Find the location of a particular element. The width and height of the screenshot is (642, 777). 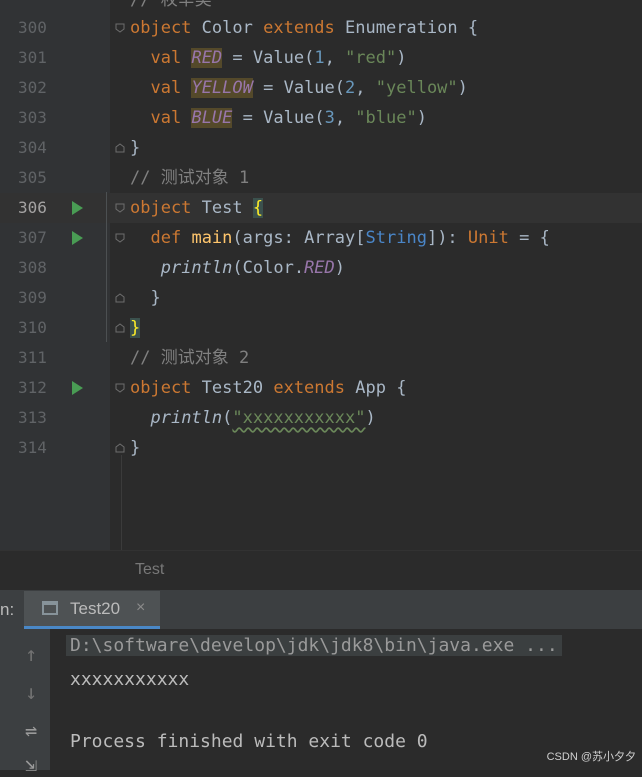

watermark: CSDN @苏小夕夕 is located at coordinates (591, 757).